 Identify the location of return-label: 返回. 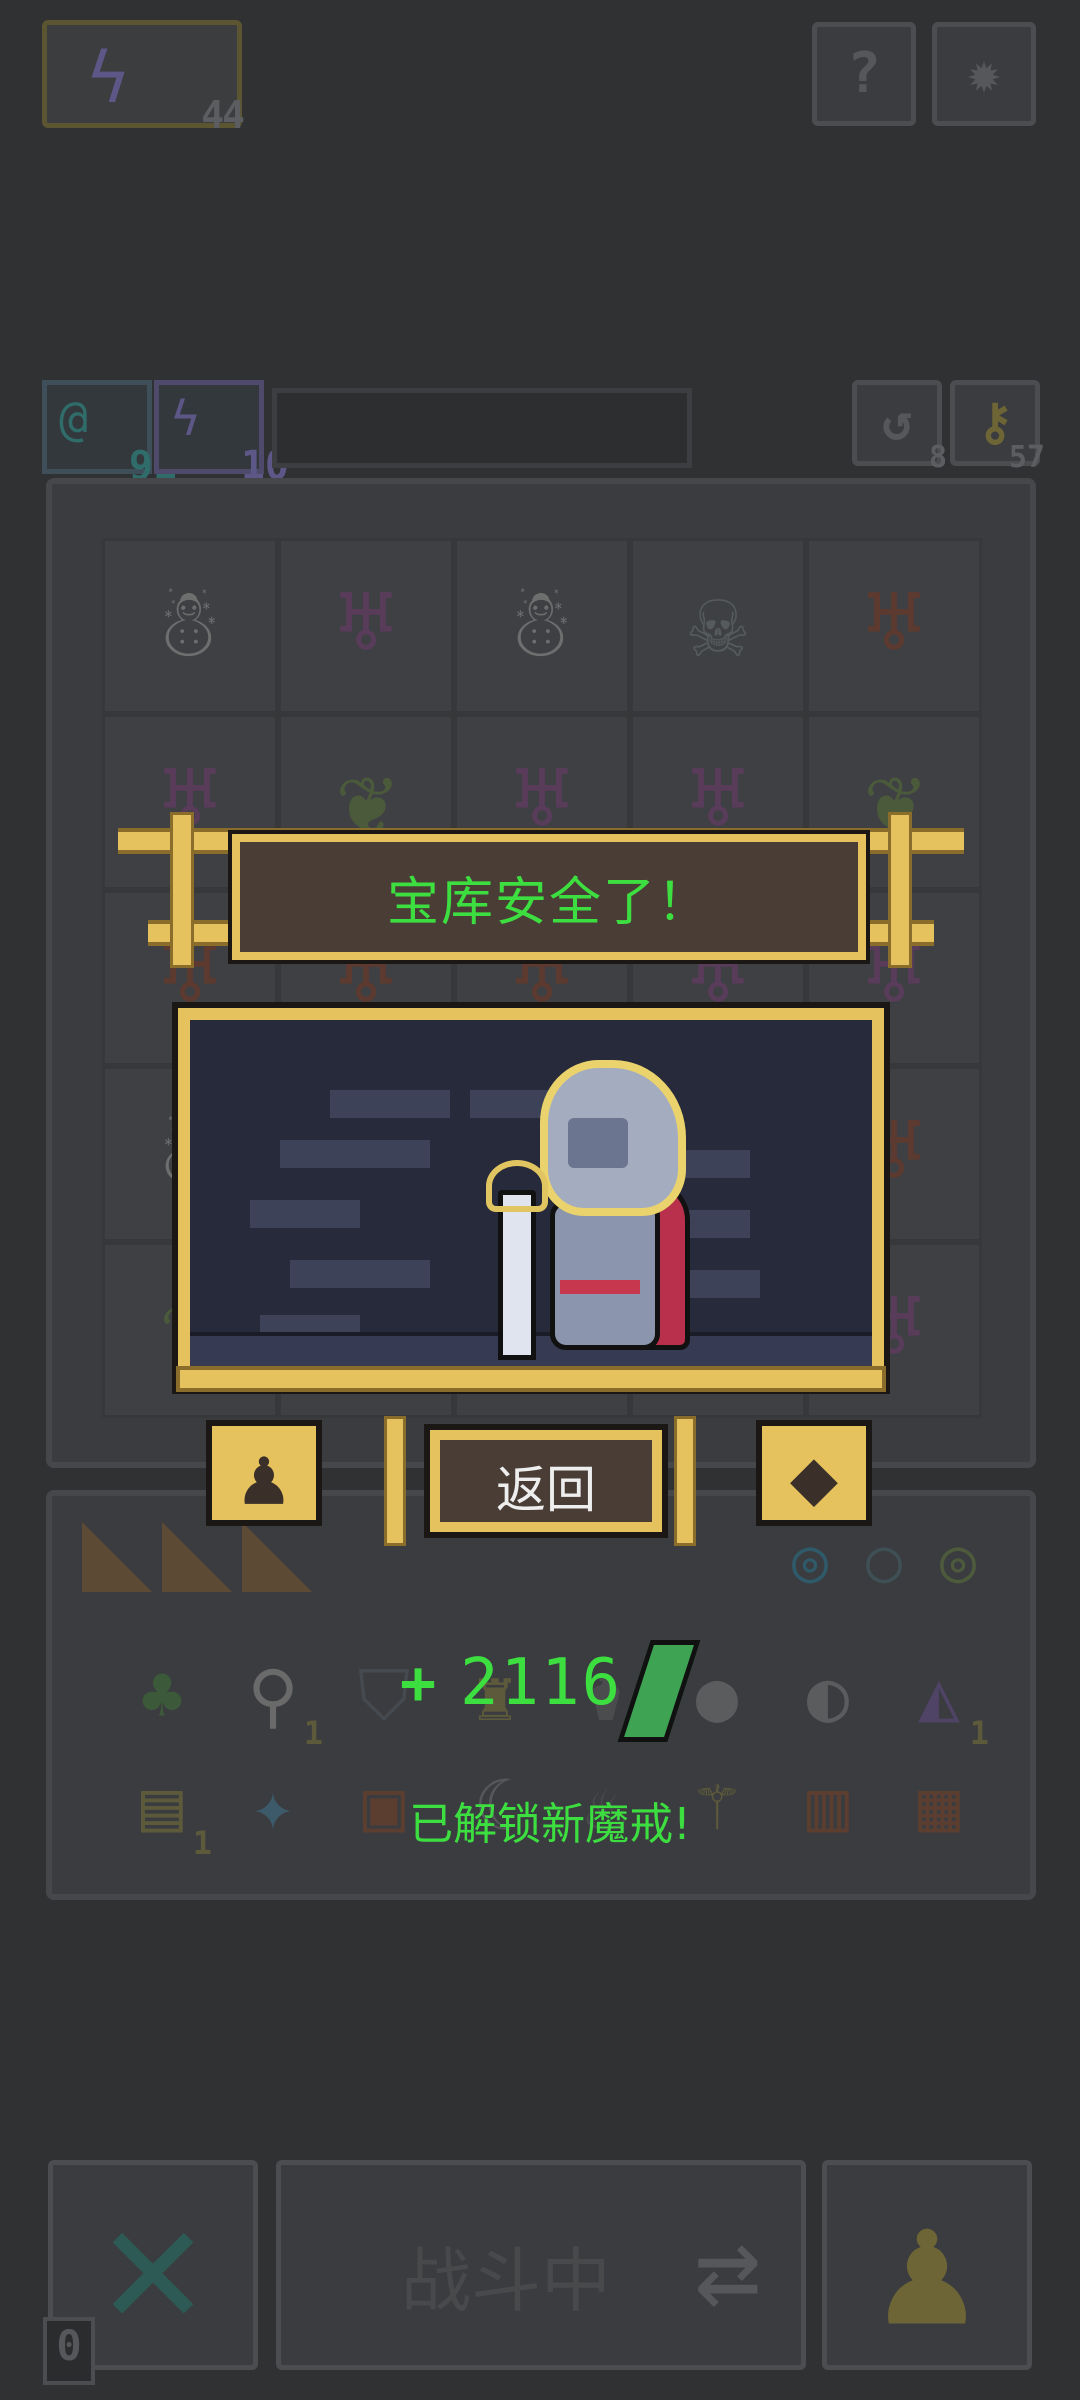
(546, 1490).